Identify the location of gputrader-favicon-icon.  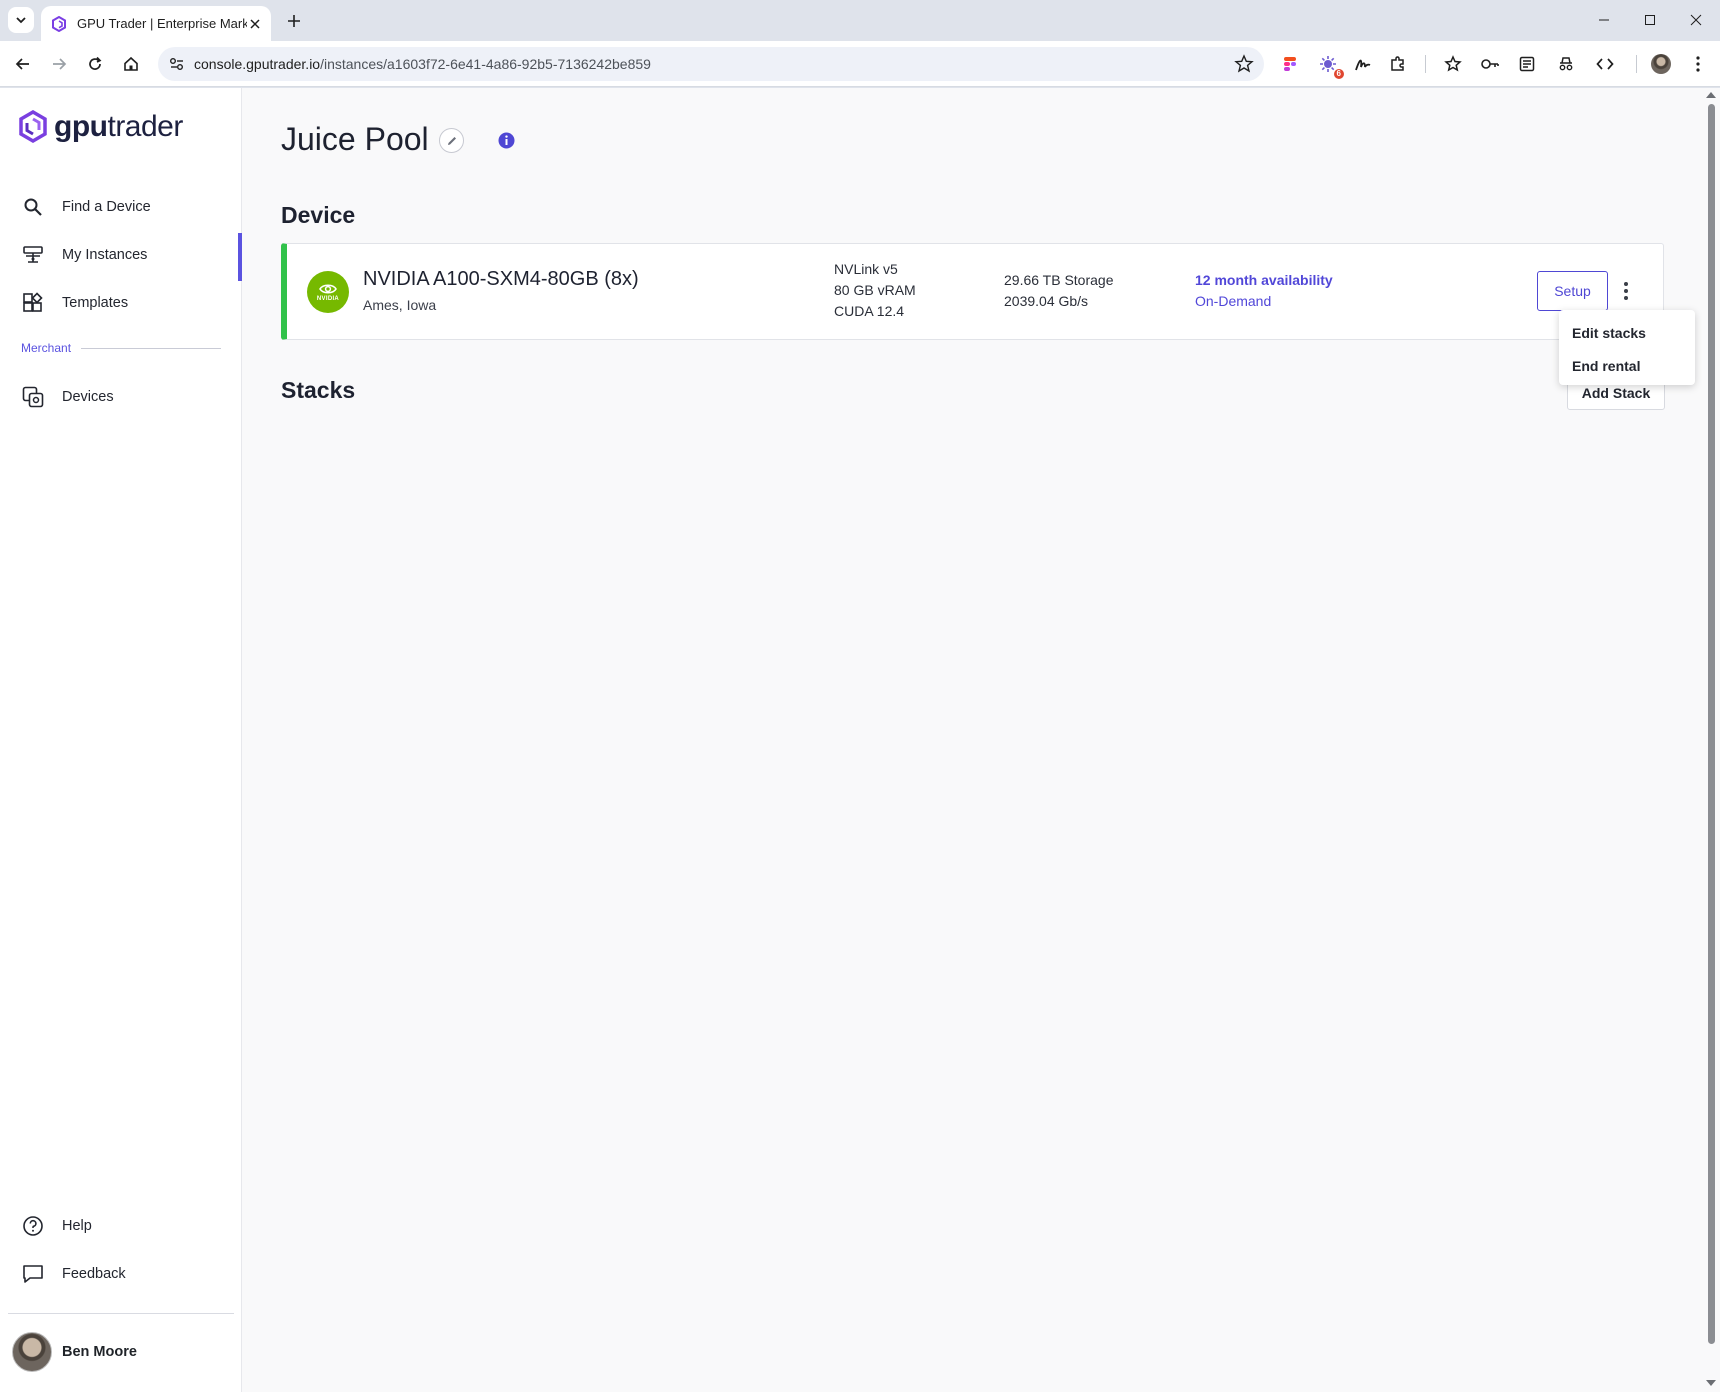
(59, 23).